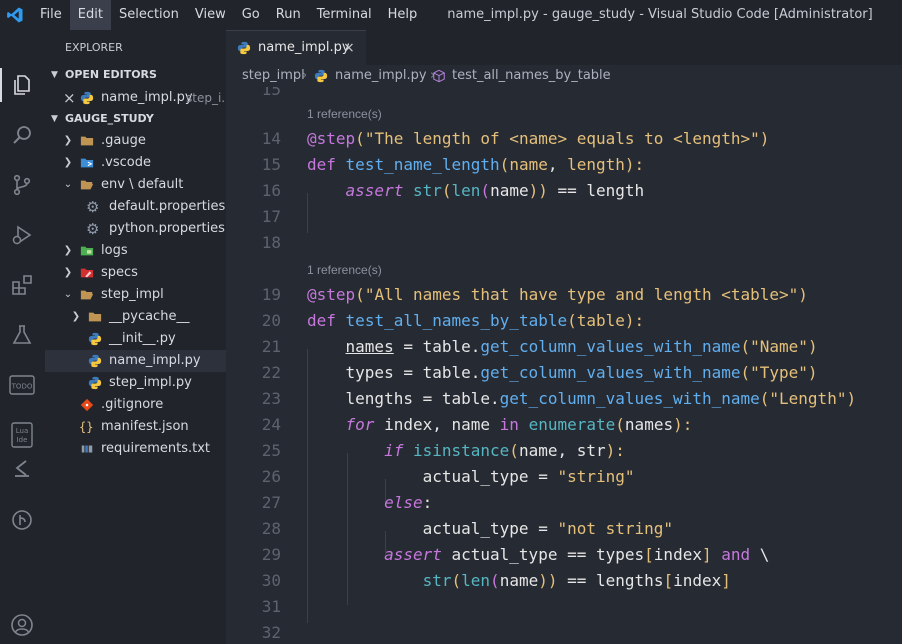  I want to click on tree-item-default-properties: ⚙ default.properties, so click(135, 207).